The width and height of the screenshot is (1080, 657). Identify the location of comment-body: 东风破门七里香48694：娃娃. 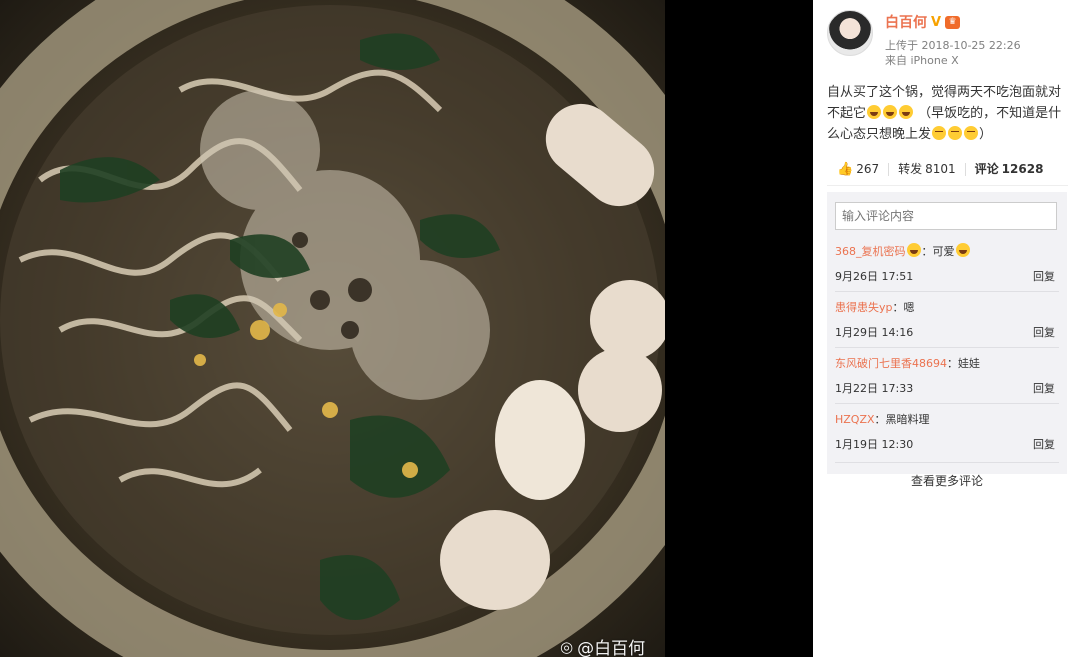
(907, 363).